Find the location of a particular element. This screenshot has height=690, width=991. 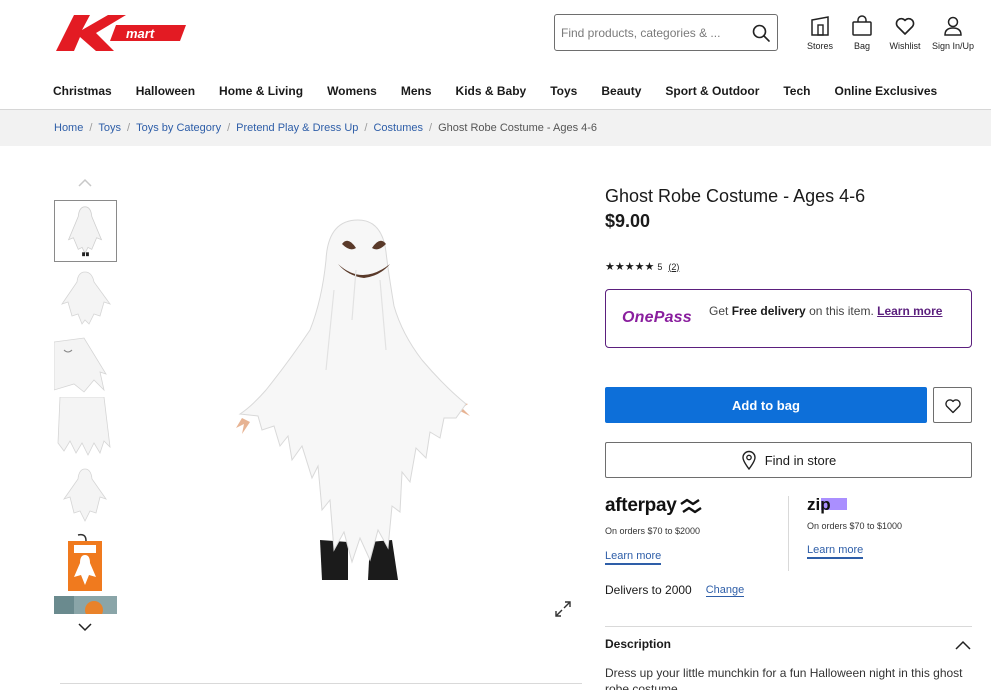

crumb-toys: Toys is located at coordinates (109, 128).